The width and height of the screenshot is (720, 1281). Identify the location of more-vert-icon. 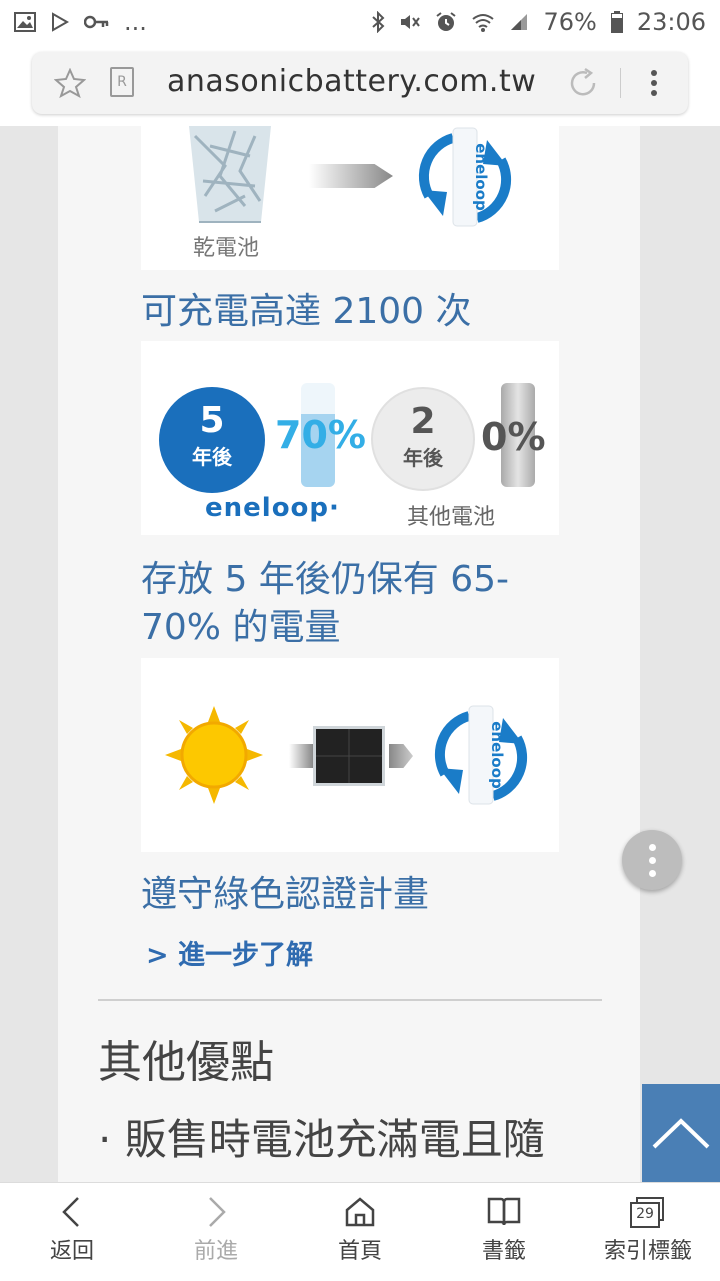
(654, 83).